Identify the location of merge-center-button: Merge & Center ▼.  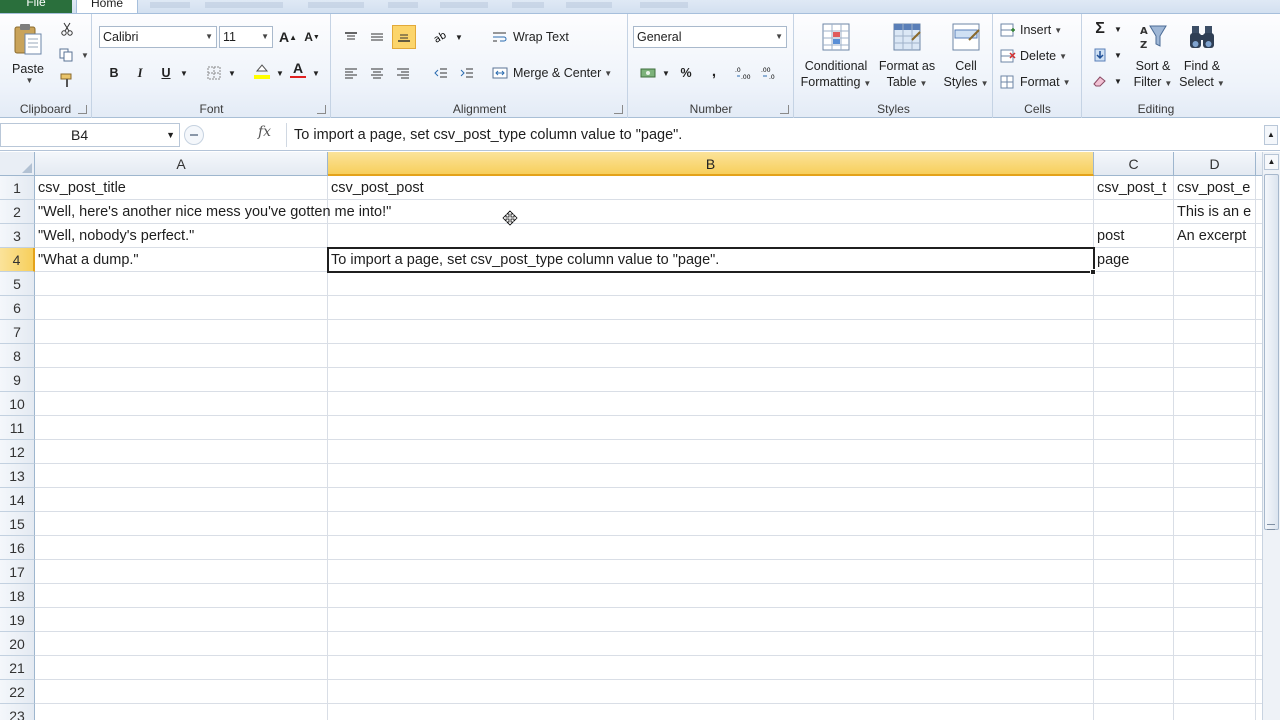
(552, 73).